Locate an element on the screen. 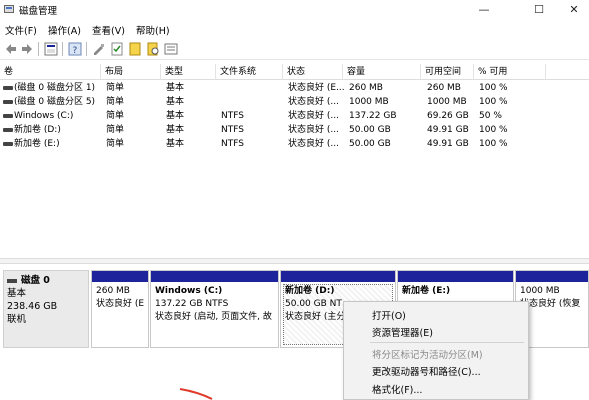  cell-volume: 新加卷 (E:) is located at coordinates (37, 144).